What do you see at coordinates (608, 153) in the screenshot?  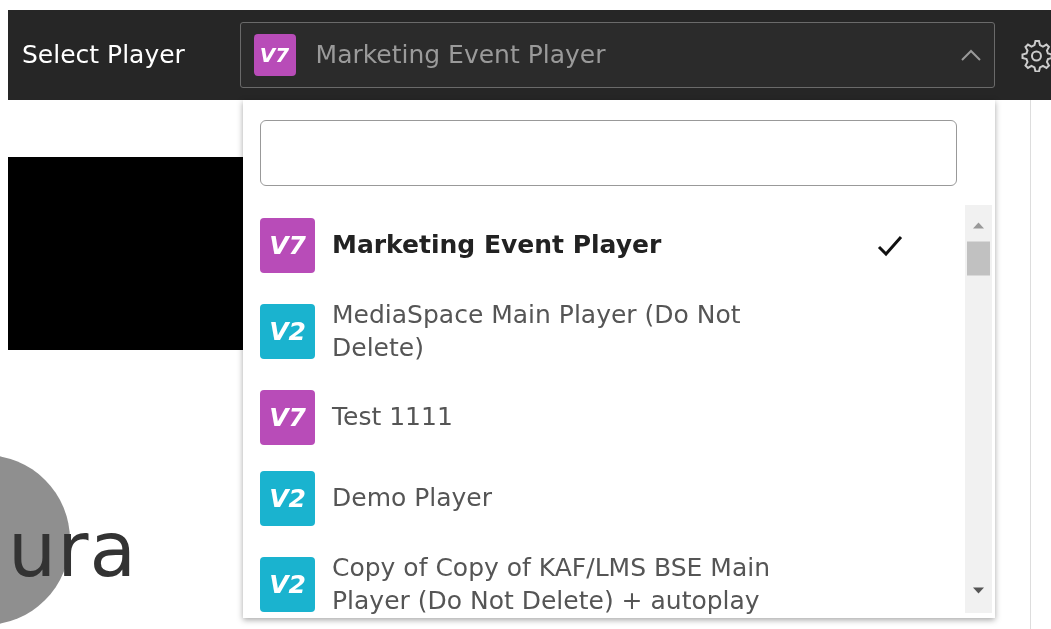 I see `search-field` at bounding box center [608, 153].